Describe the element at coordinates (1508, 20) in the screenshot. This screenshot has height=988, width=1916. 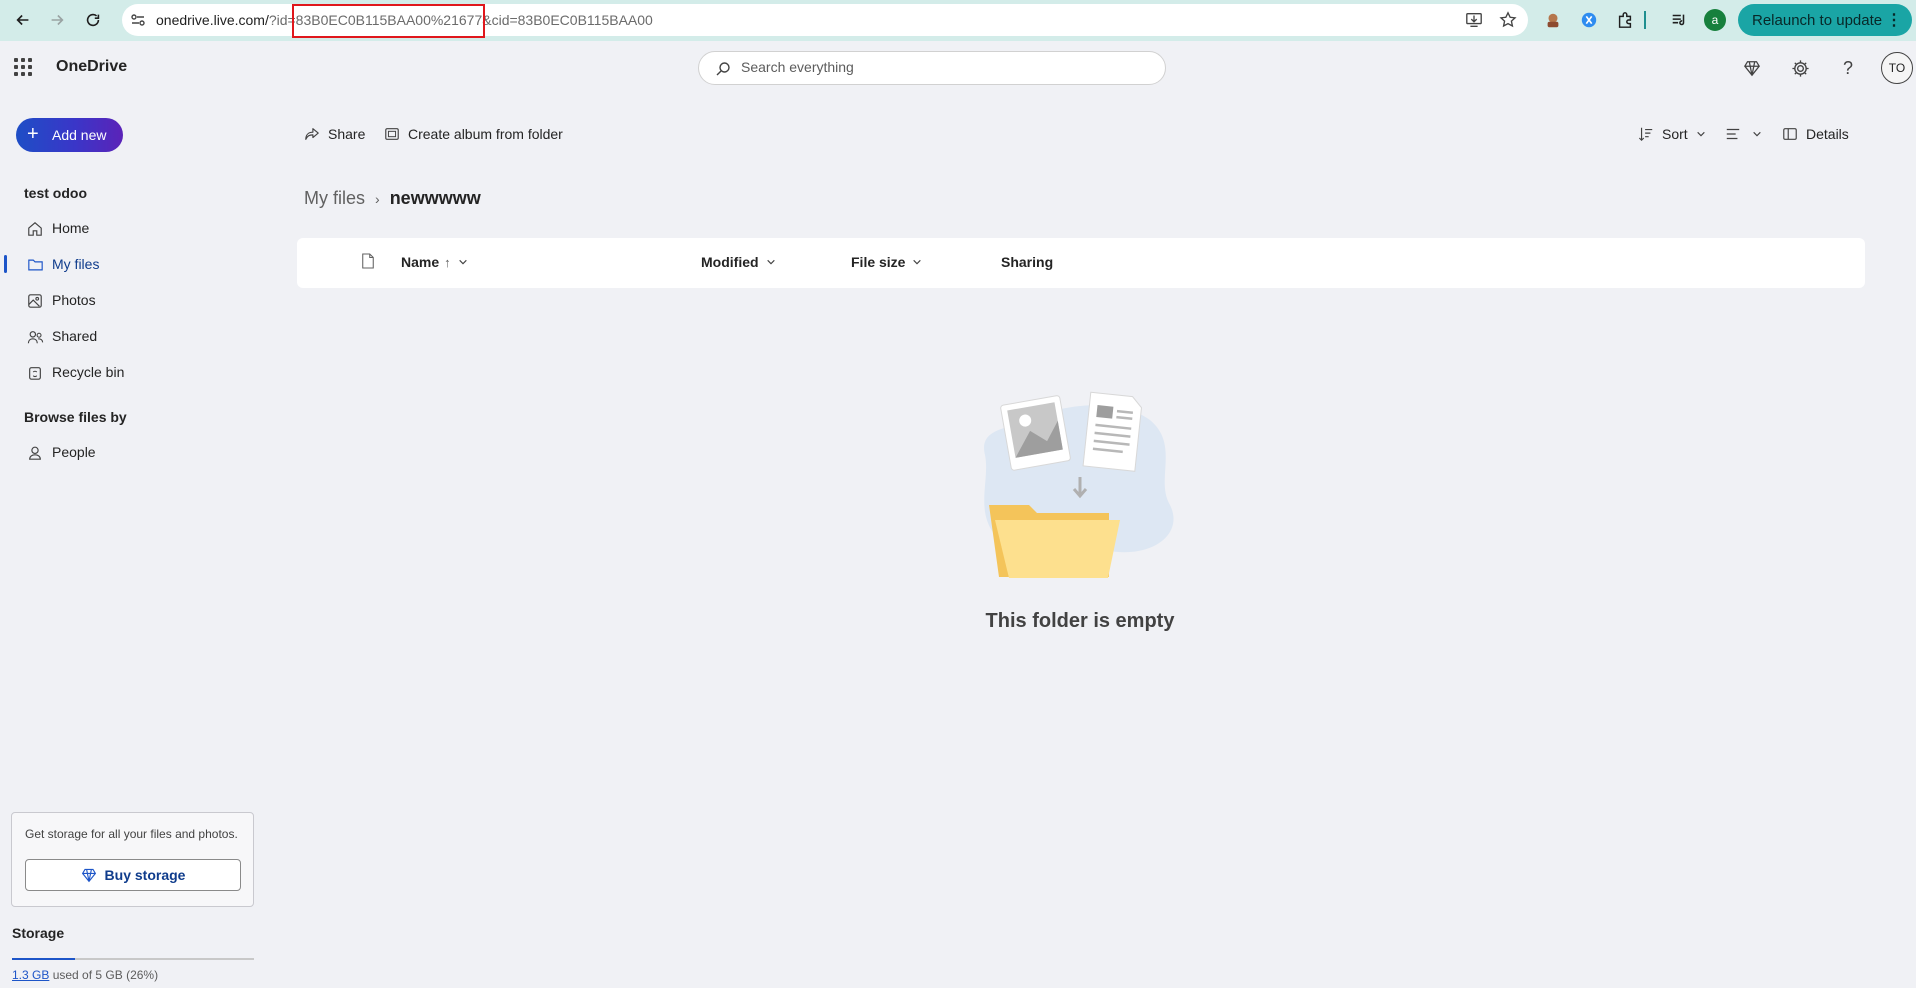
I see `bookmark-star-icon` at that location.